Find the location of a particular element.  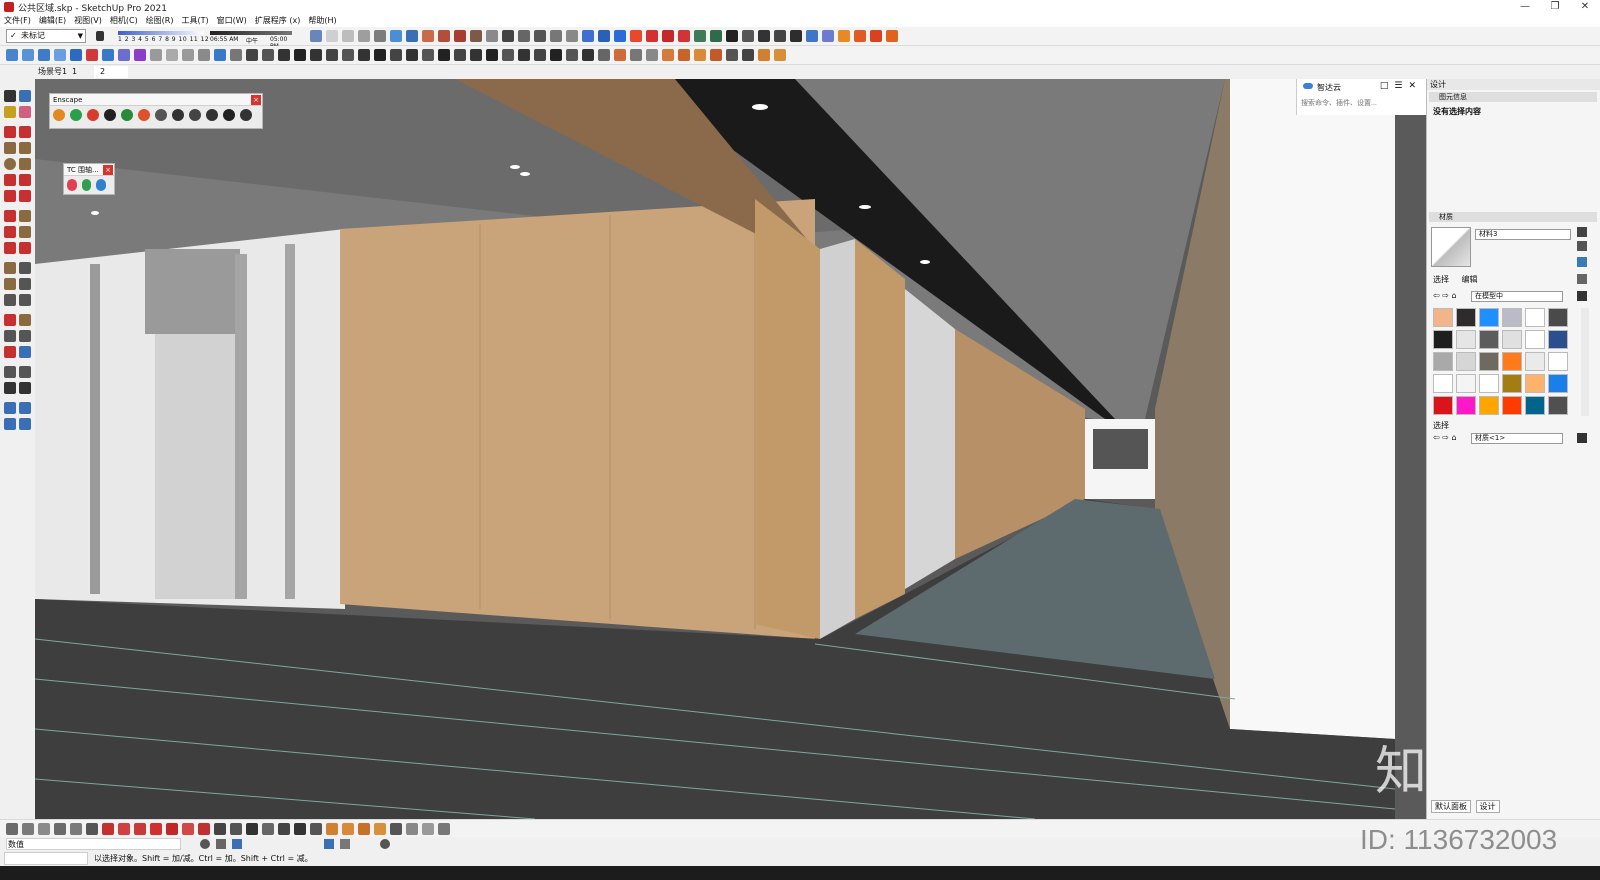

bt-3-icon is located at coordinates (44, 829).